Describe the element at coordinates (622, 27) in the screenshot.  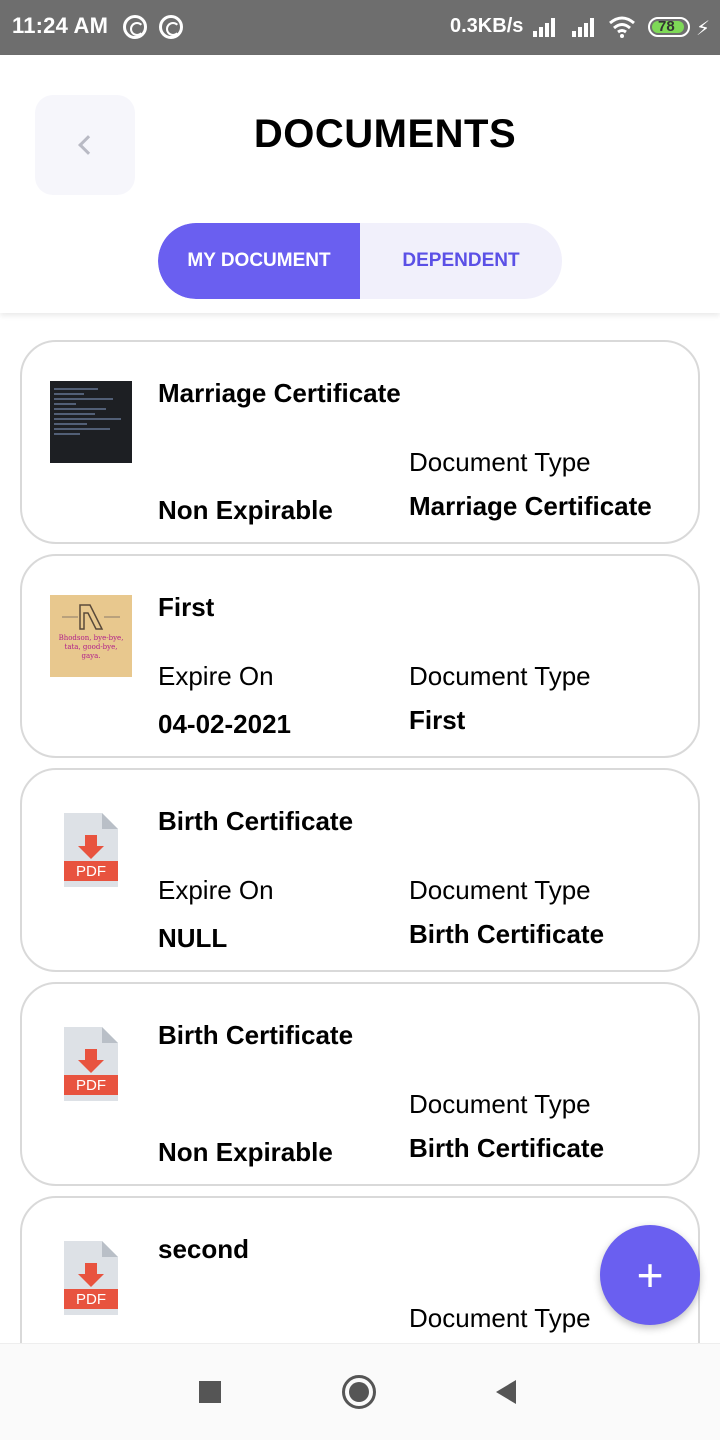
I see `wifi-icon` at that location.